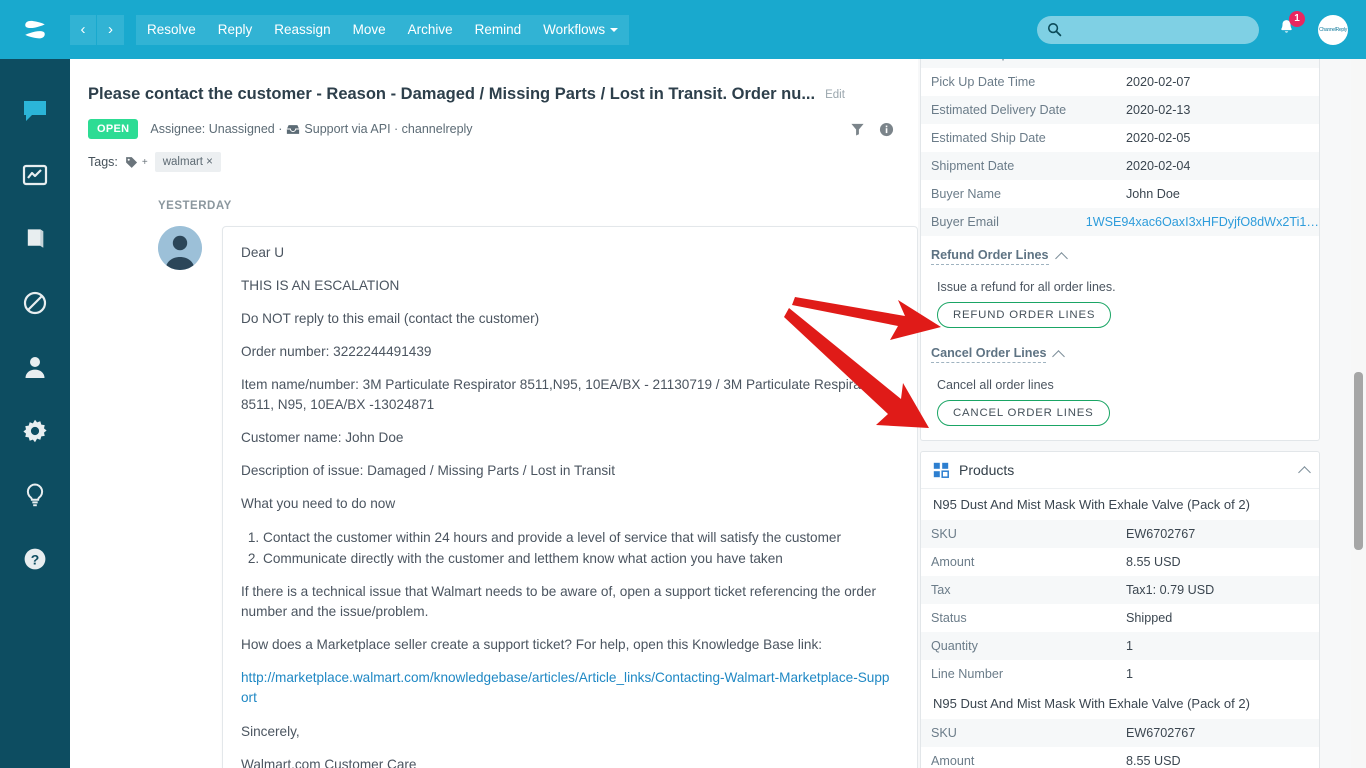 This screenshot has width=1366, height=768. What do you see at coordinates (263, 252) in the screenshot?
I see `message-paragraph: Dear U` at bounding box center [263, 252].